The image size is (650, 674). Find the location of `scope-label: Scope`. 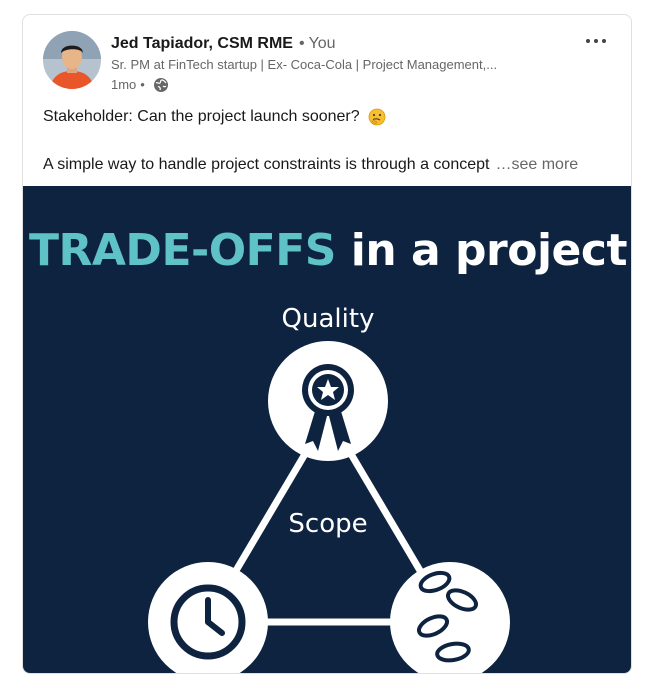

scope-label: Scope is located at coordinates (328, 524).